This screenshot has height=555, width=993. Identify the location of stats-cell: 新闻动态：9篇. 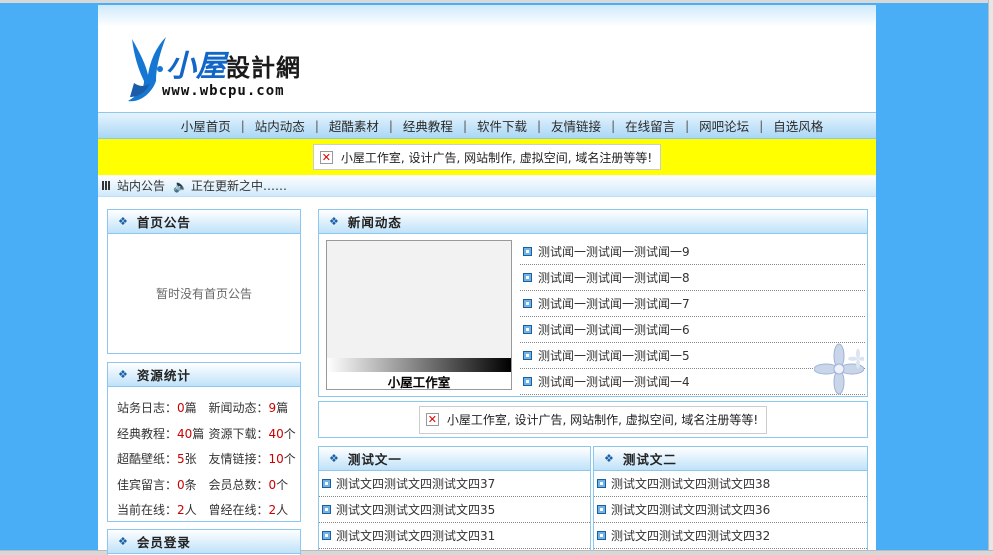
(255, 407).